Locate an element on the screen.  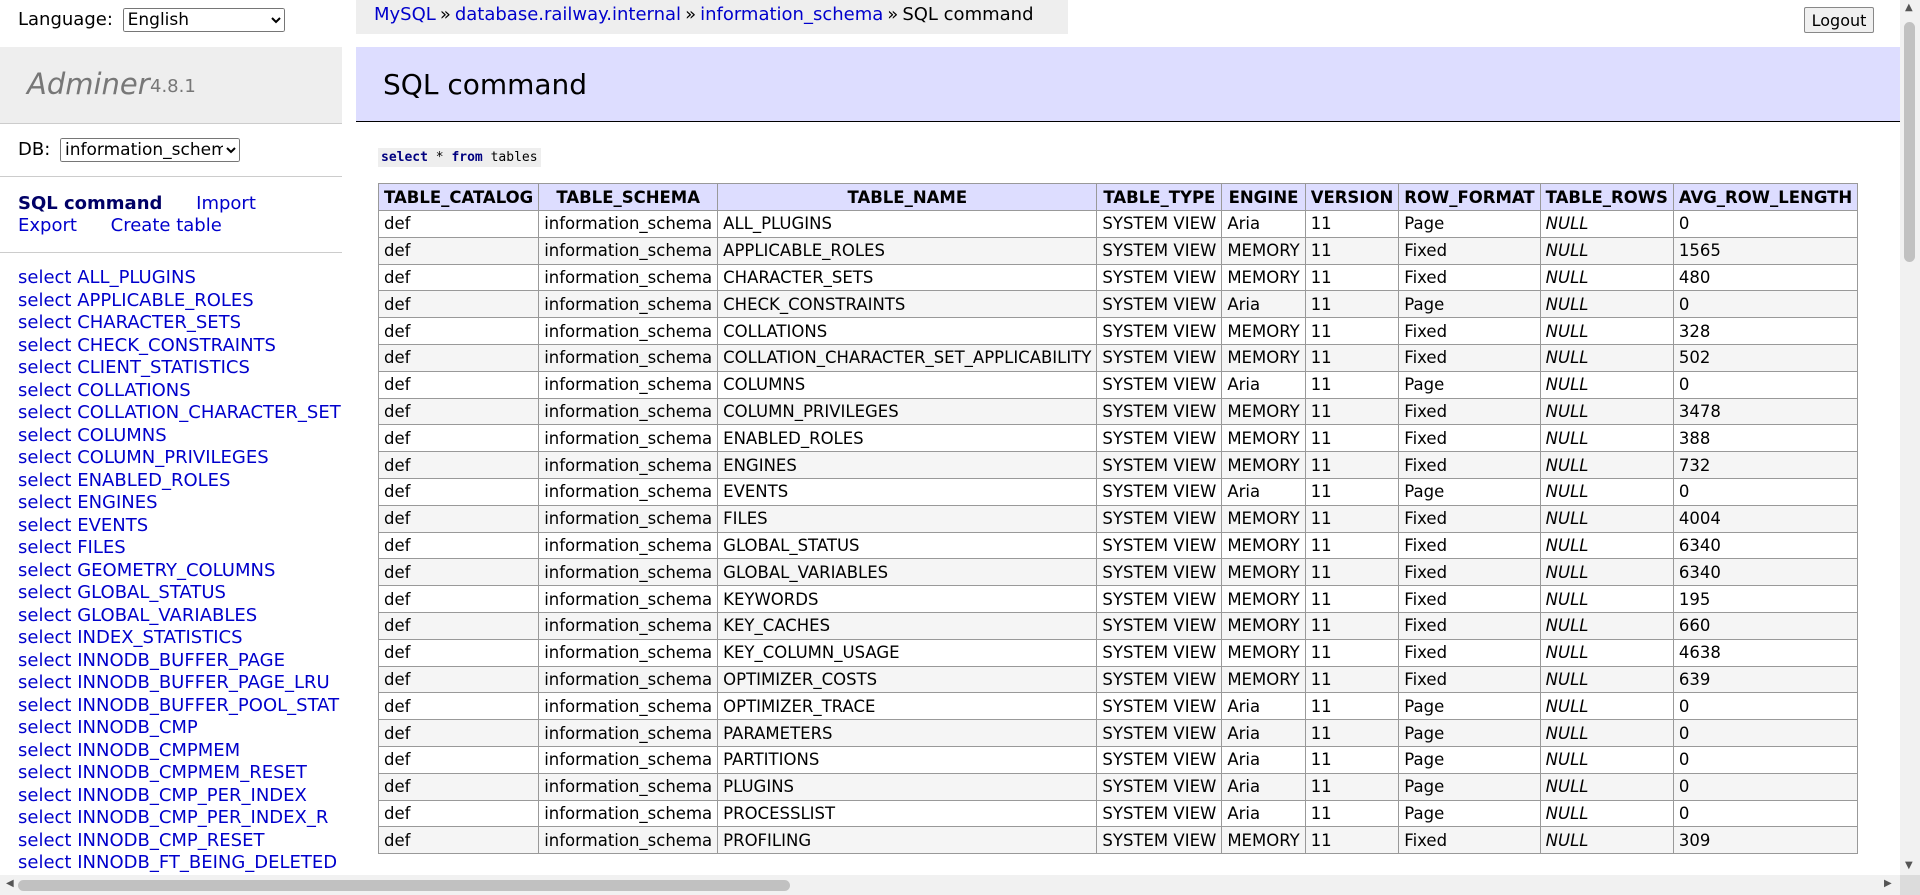
table-list-item: select COLLATIONS is located at coordinates (180, 391).